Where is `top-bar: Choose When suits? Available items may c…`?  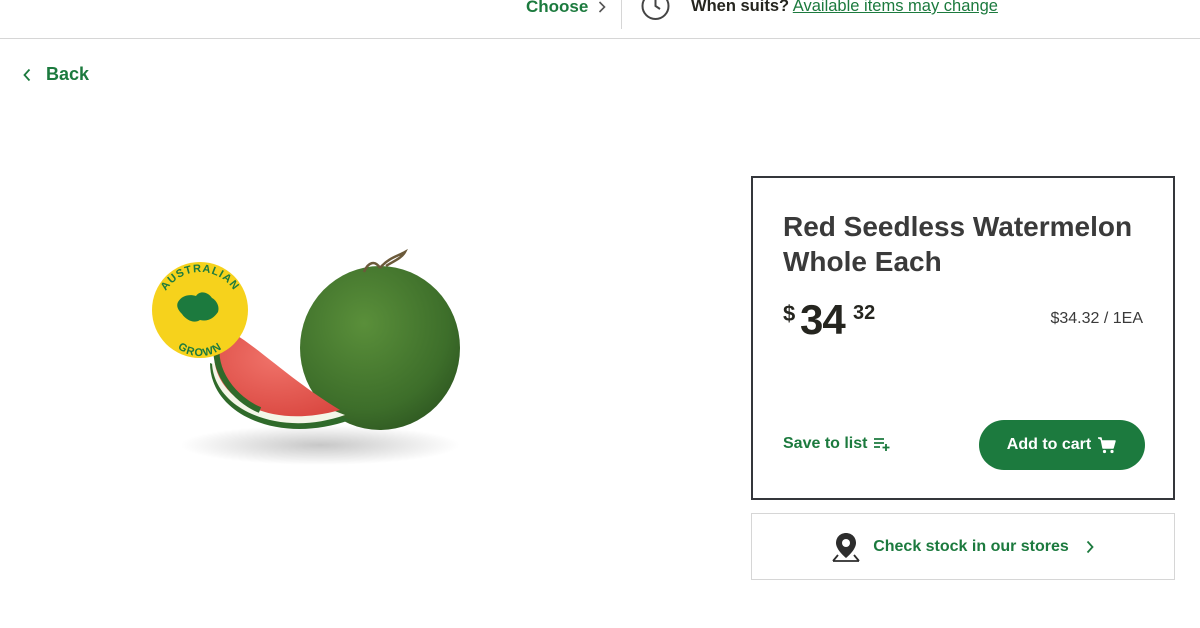
top-bar: Choose When suits? Available items may c… is located at coordinates (600, 19).